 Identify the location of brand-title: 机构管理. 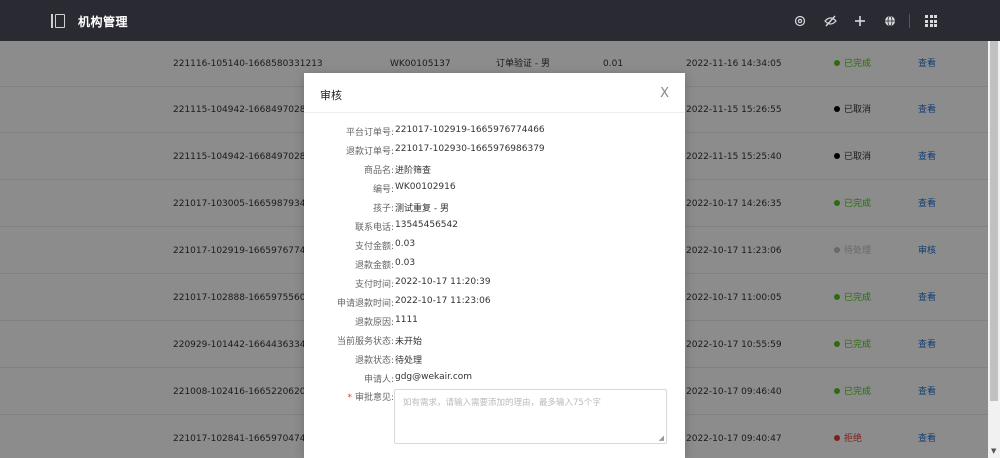
(103, 22).